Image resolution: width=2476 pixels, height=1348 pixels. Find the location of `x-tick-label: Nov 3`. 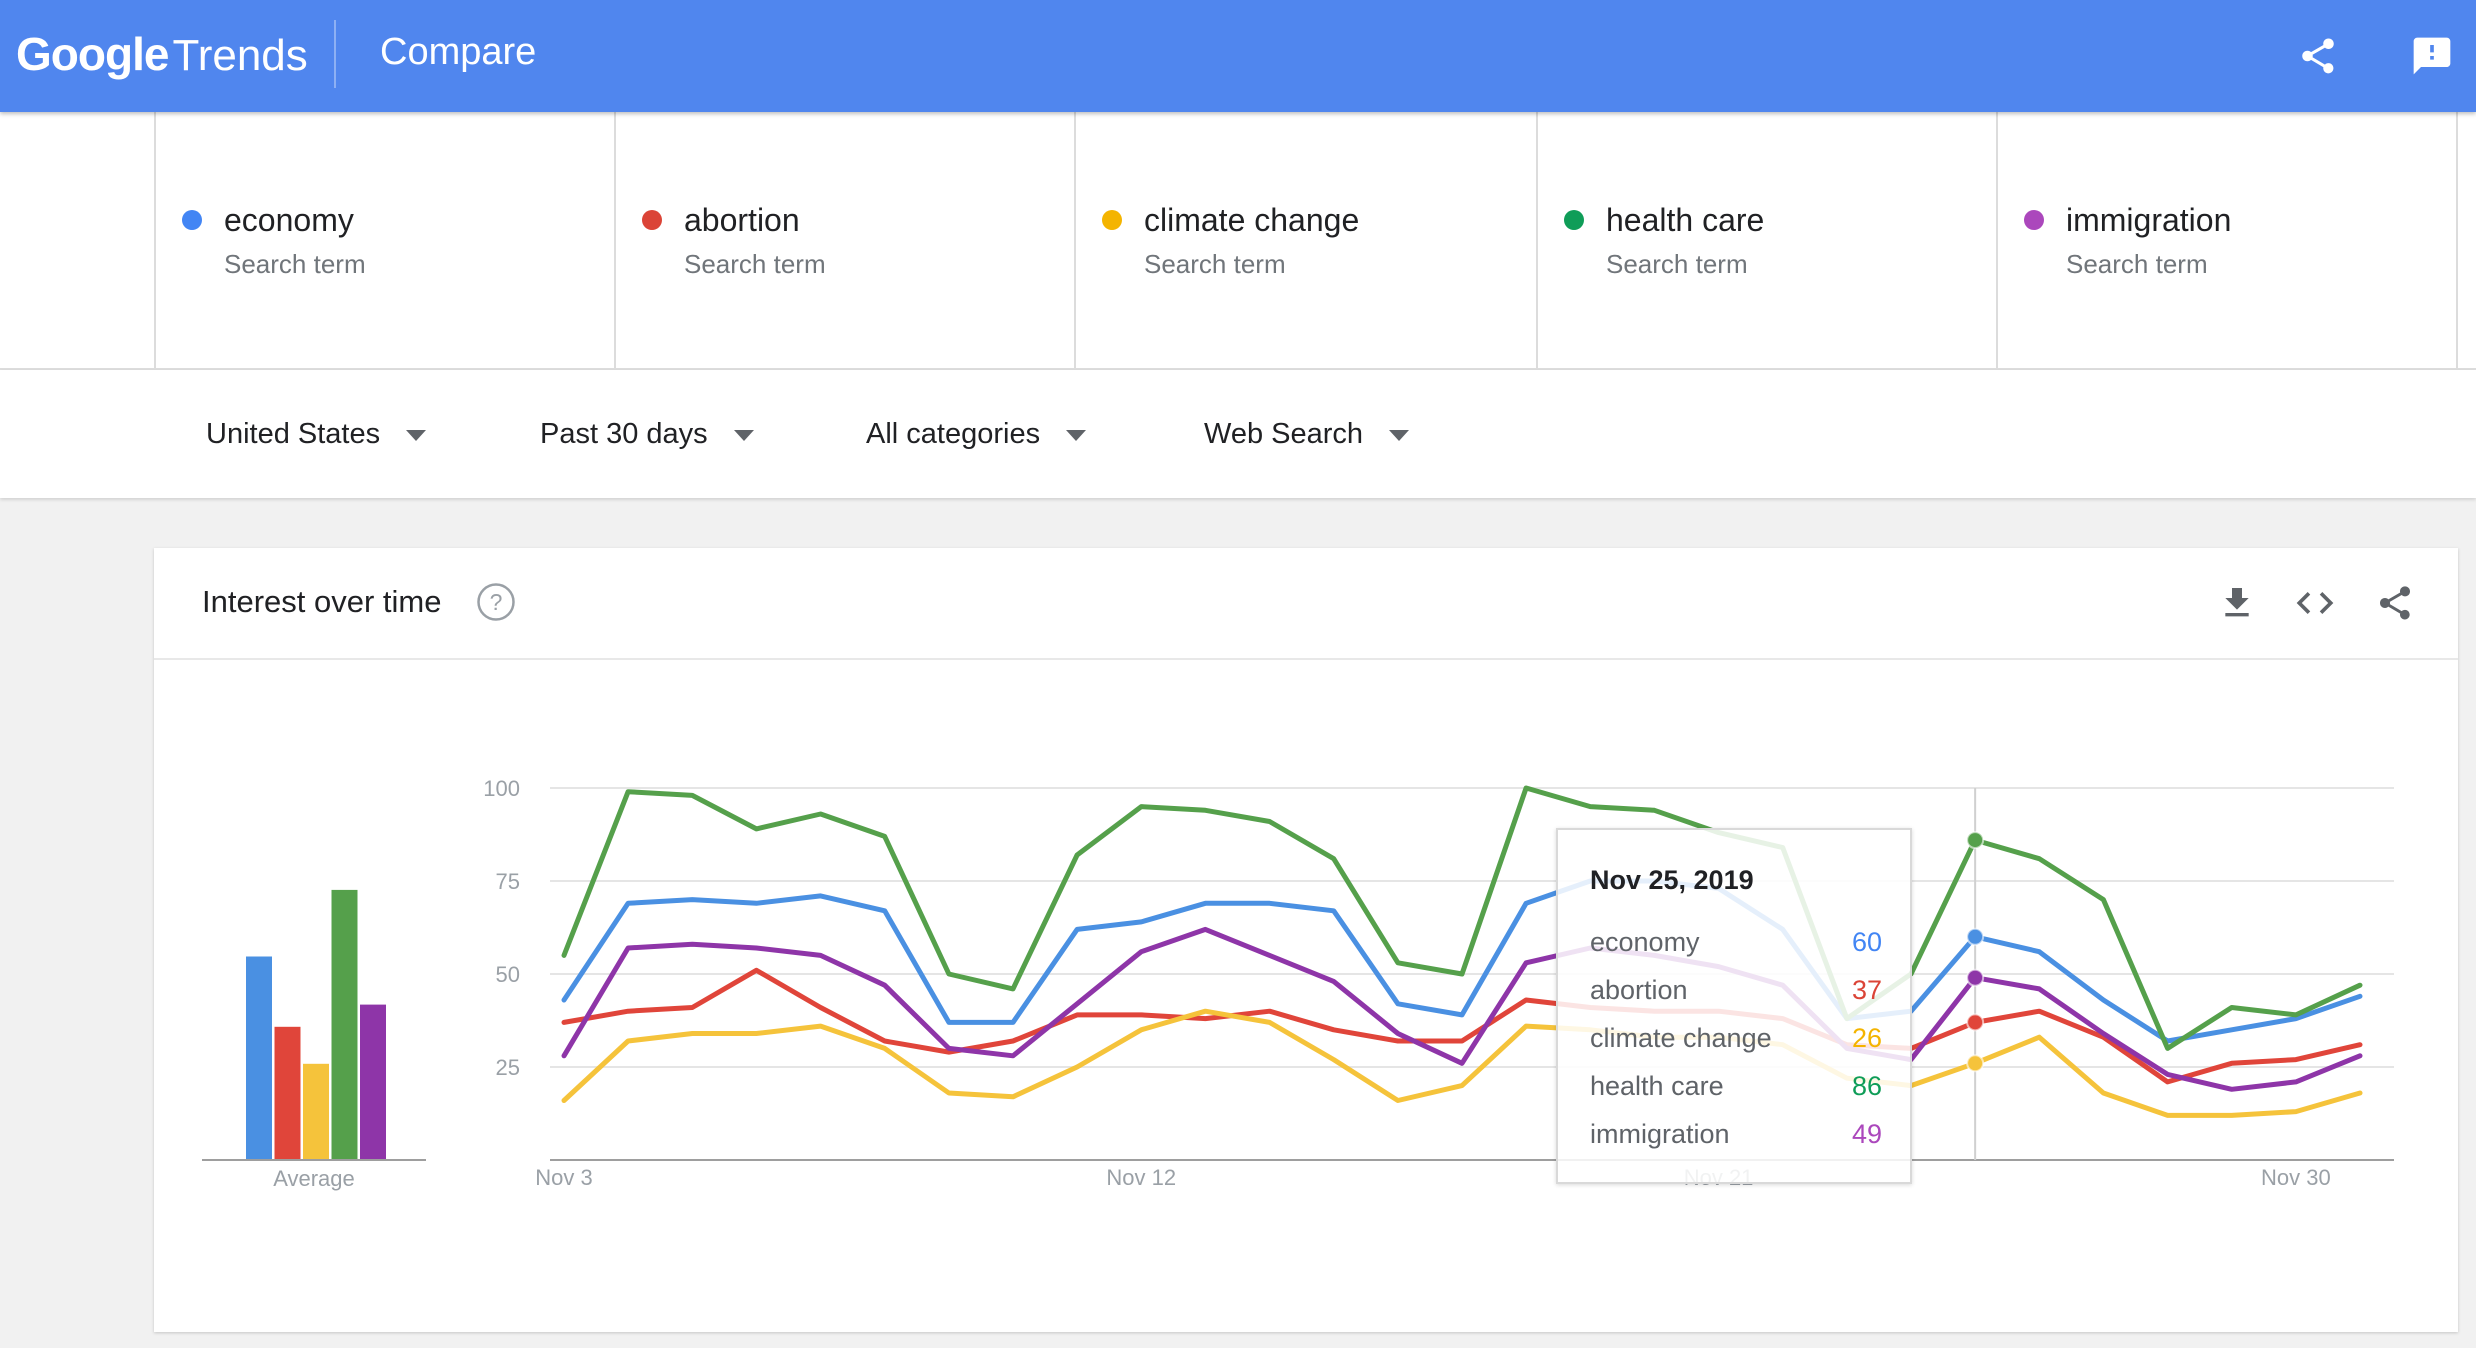

x-tick-label: Nov 3 is located at coordinates (563, 1177).